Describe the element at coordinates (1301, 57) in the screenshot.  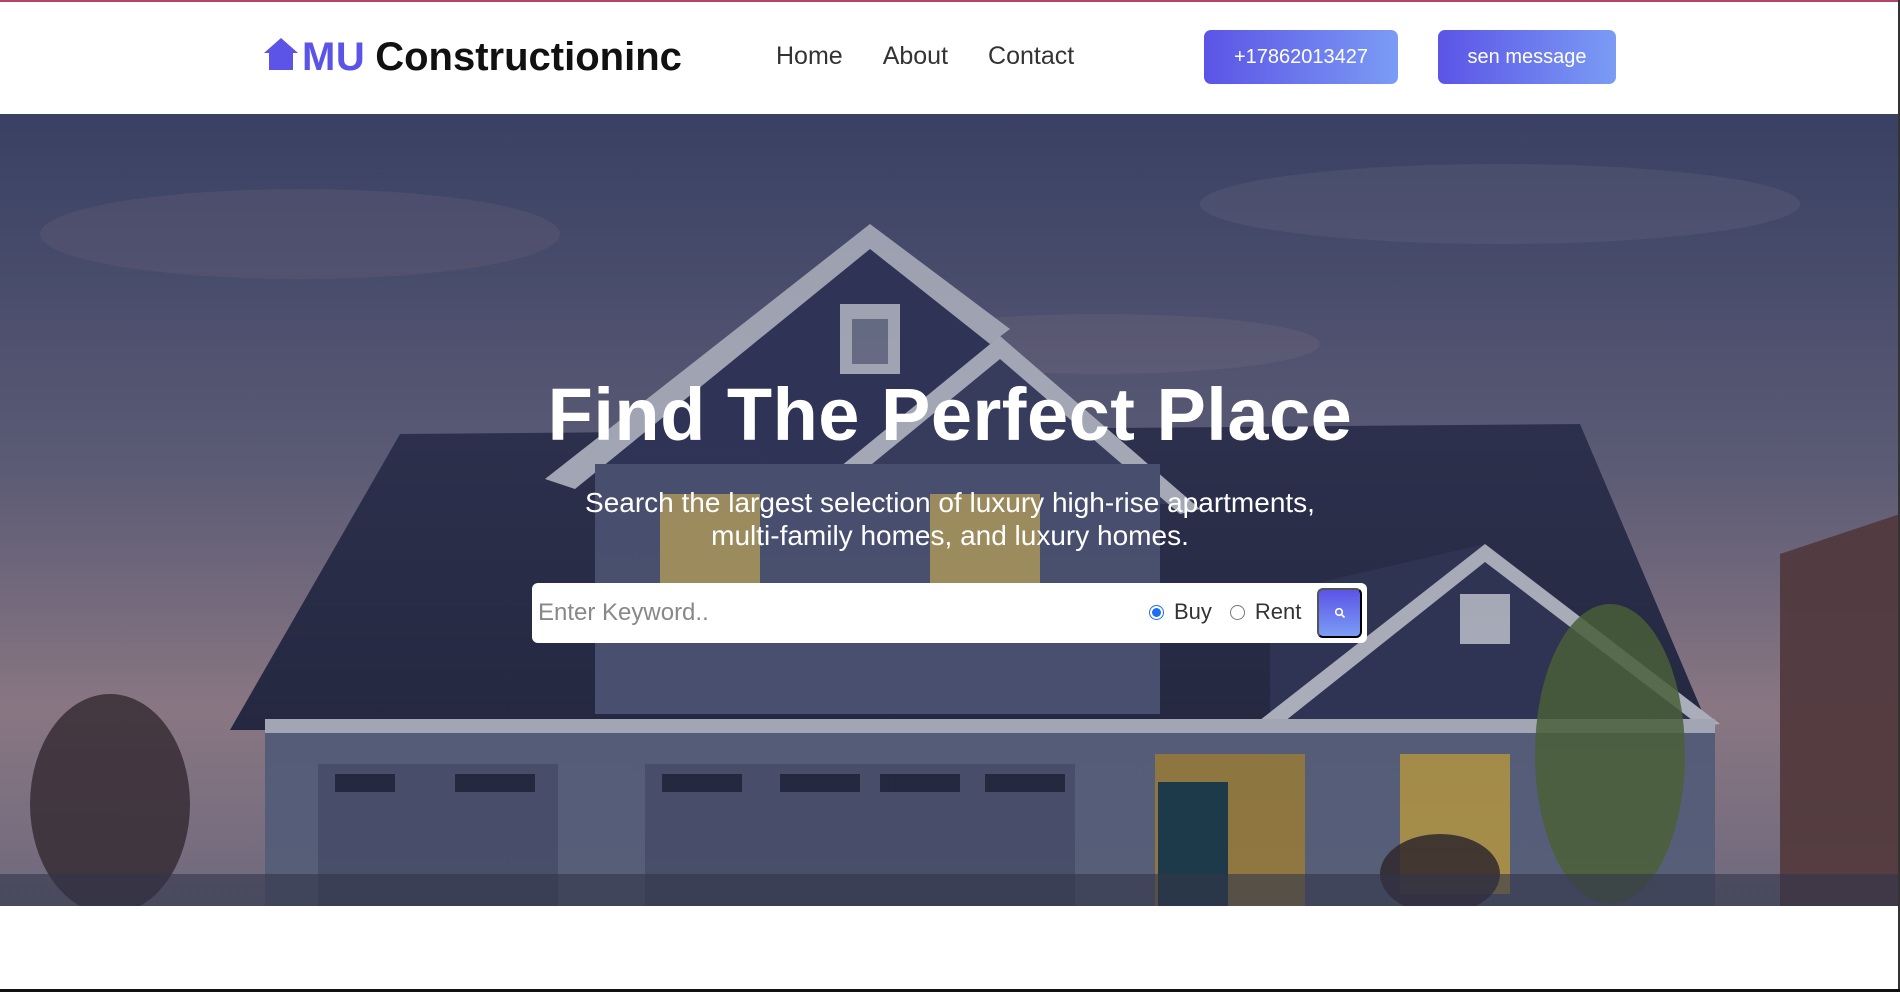
I see `phone-button: +17862013427` at that location.